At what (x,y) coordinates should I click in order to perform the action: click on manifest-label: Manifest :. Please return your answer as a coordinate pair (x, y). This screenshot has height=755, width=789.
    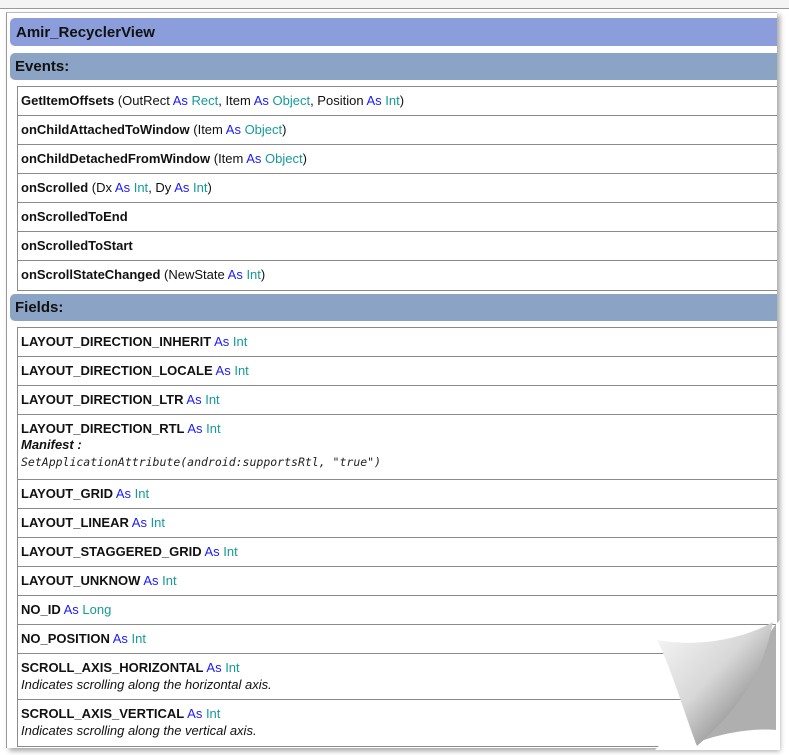
    Looking at the image, I should click on (51, 444).